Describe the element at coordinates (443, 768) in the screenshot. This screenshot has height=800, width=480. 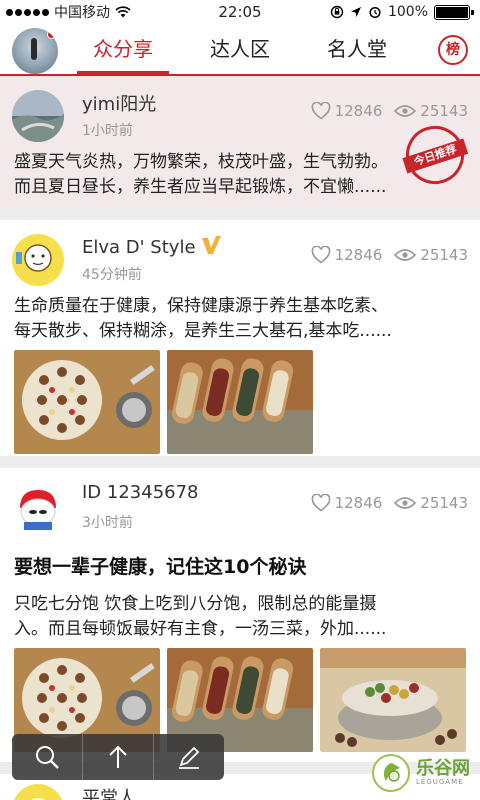
I see `watermark-name: 乐谷网` at that location.